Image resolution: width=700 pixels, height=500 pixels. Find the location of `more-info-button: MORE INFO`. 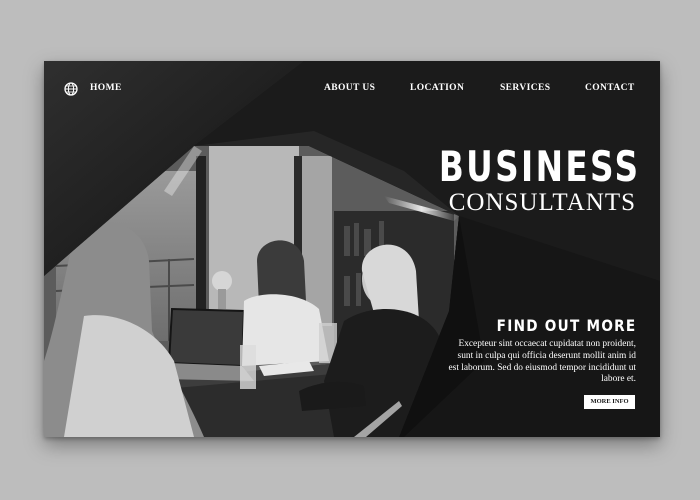

more-info-button: MORE INFO is located at coordinates (609, 402).